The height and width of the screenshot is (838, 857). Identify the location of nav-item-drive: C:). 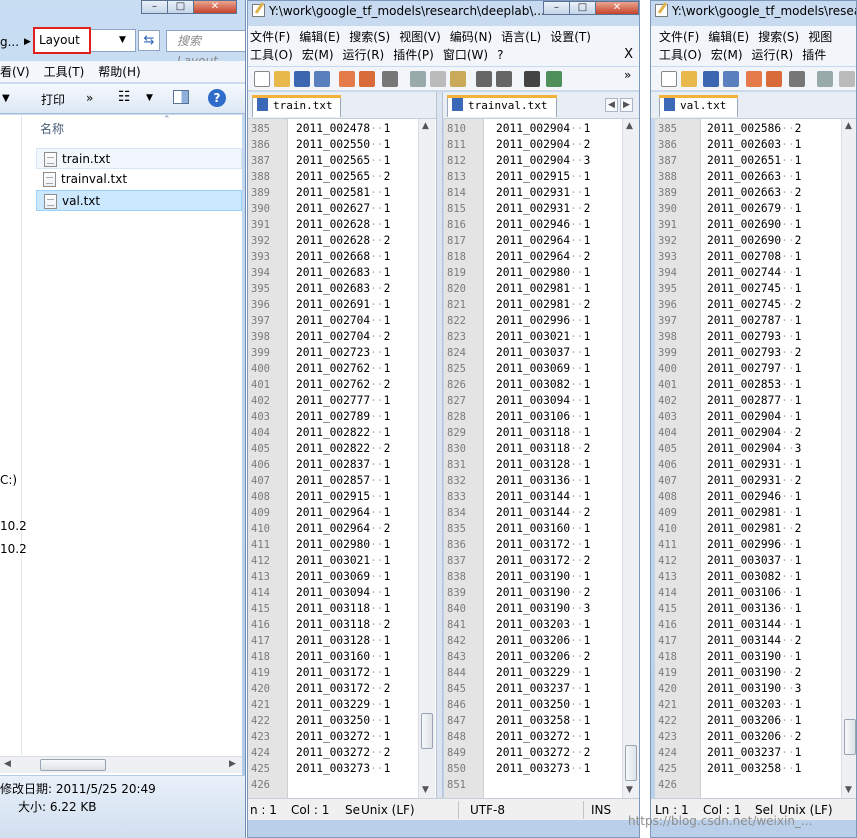
(8, 480).